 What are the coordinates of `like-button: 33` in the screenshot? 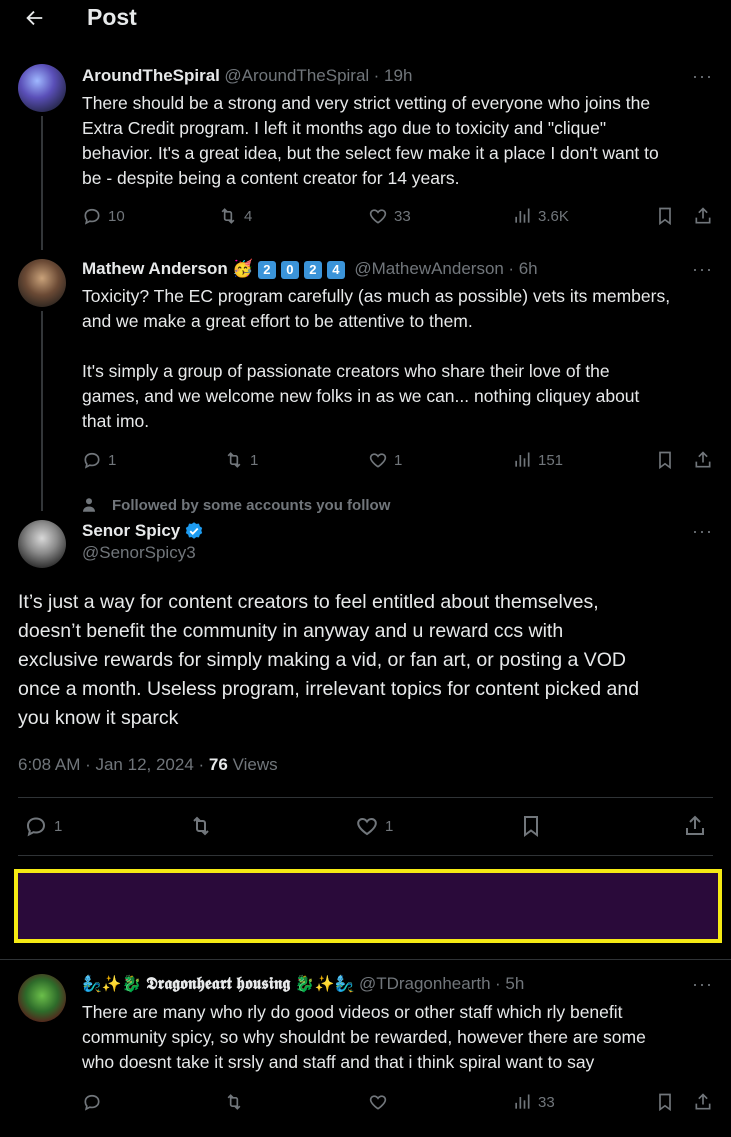 It's located at (389, 216).